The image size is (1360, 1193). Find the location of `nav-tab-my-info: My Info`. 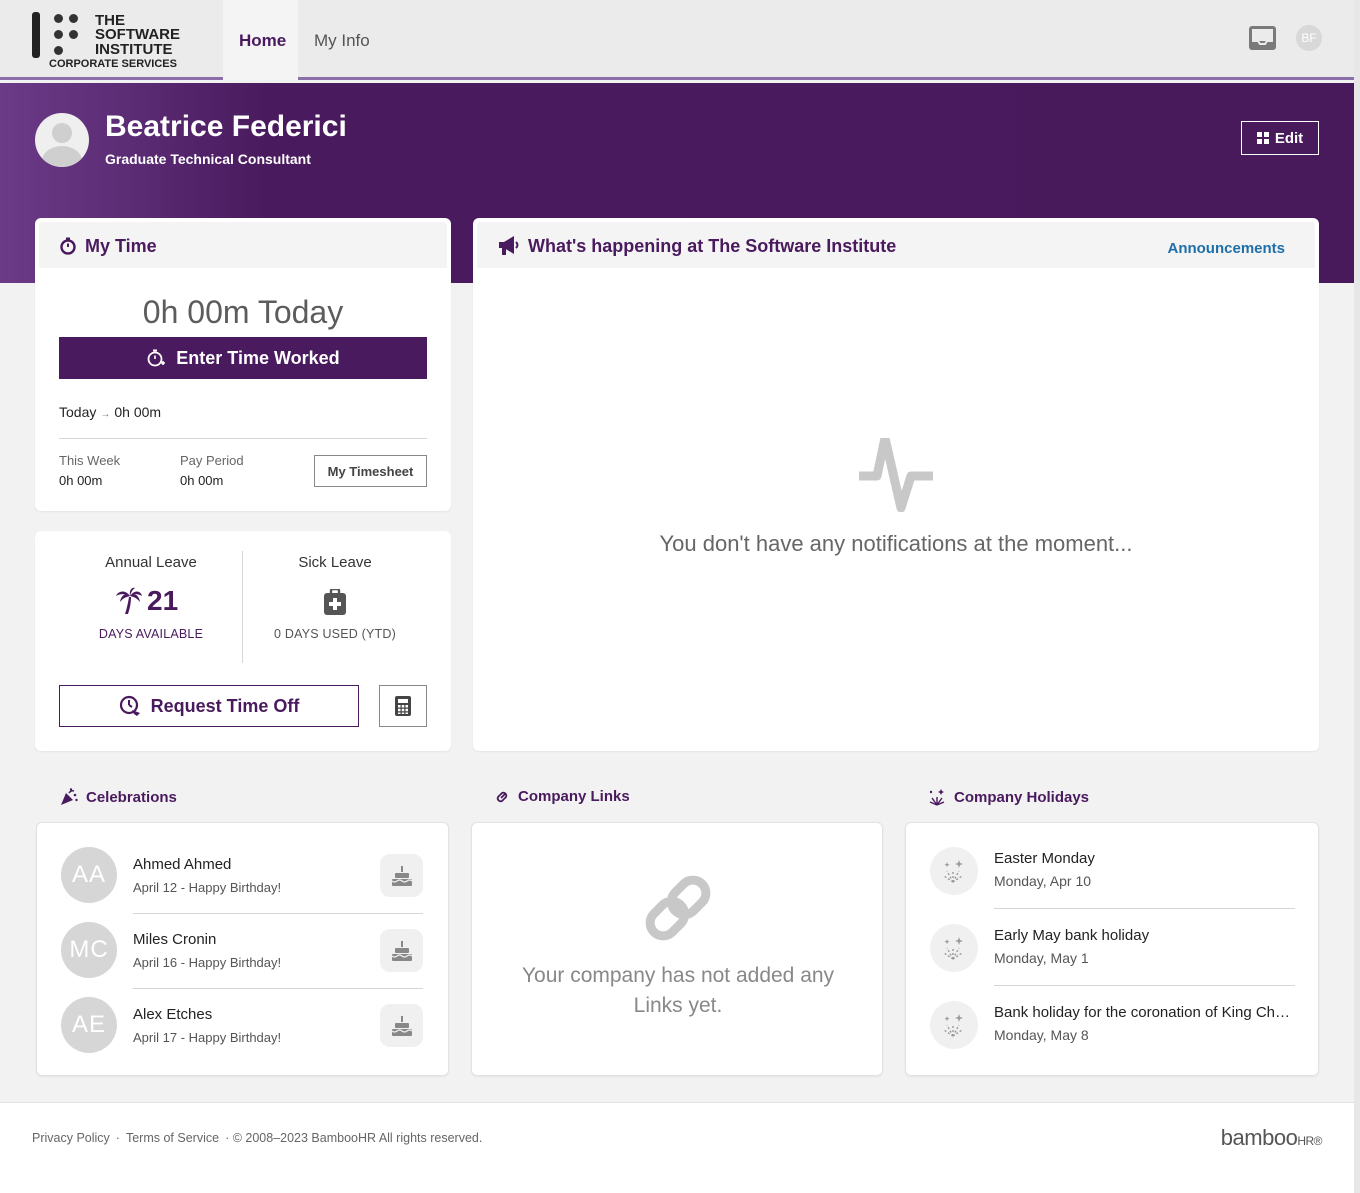

nav-tab-my-info: My Info is located at coordinates (342, 40).